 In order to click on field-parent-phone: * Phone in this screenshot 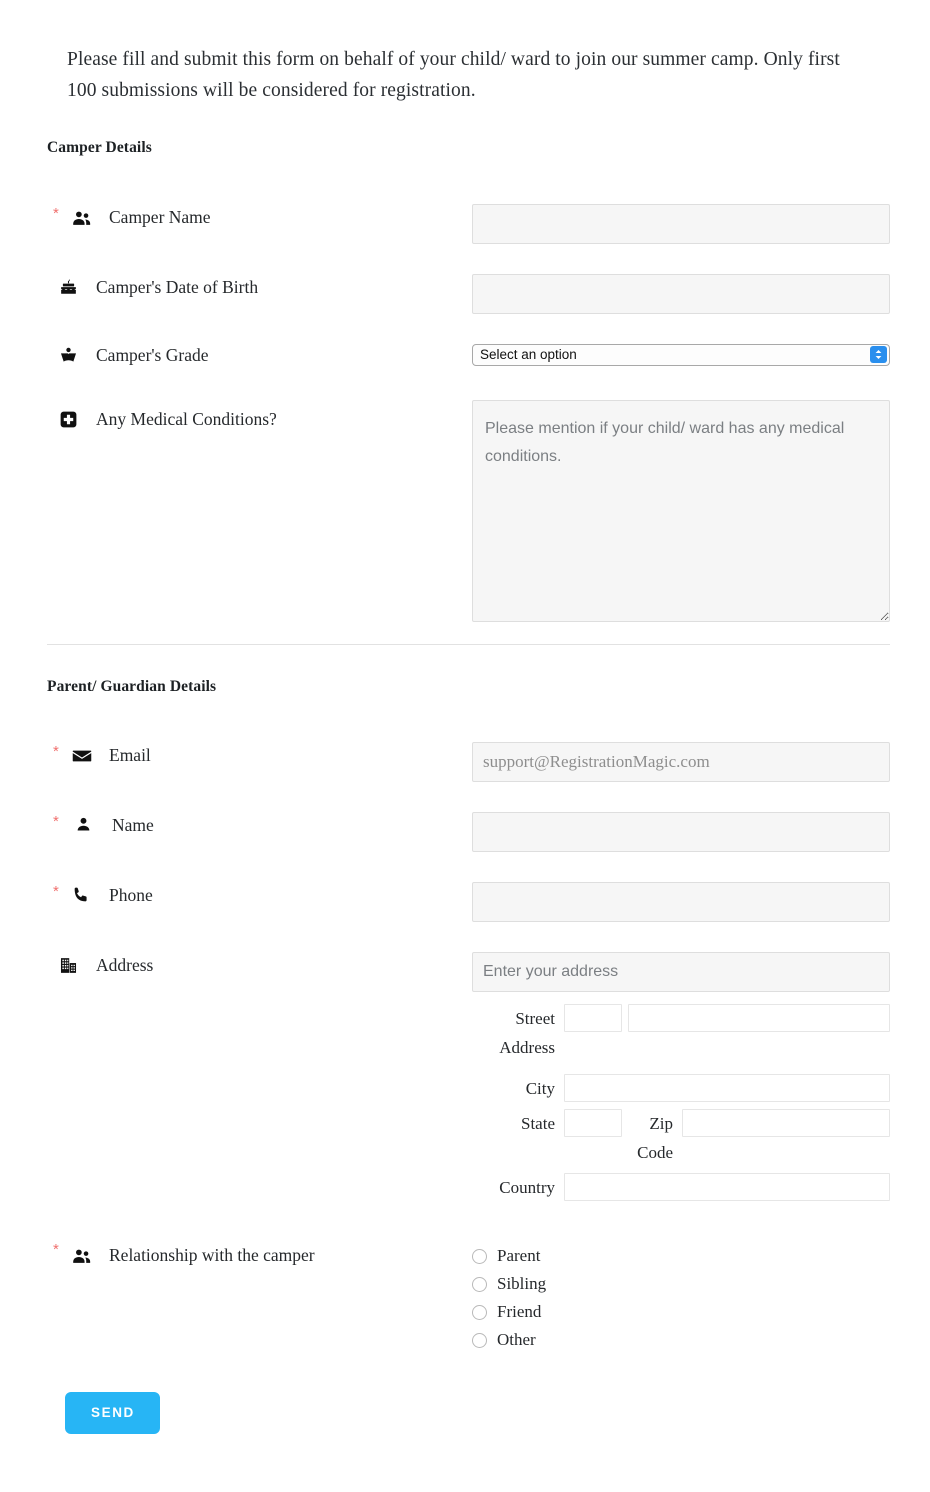, I will do `click(465, 902)`.